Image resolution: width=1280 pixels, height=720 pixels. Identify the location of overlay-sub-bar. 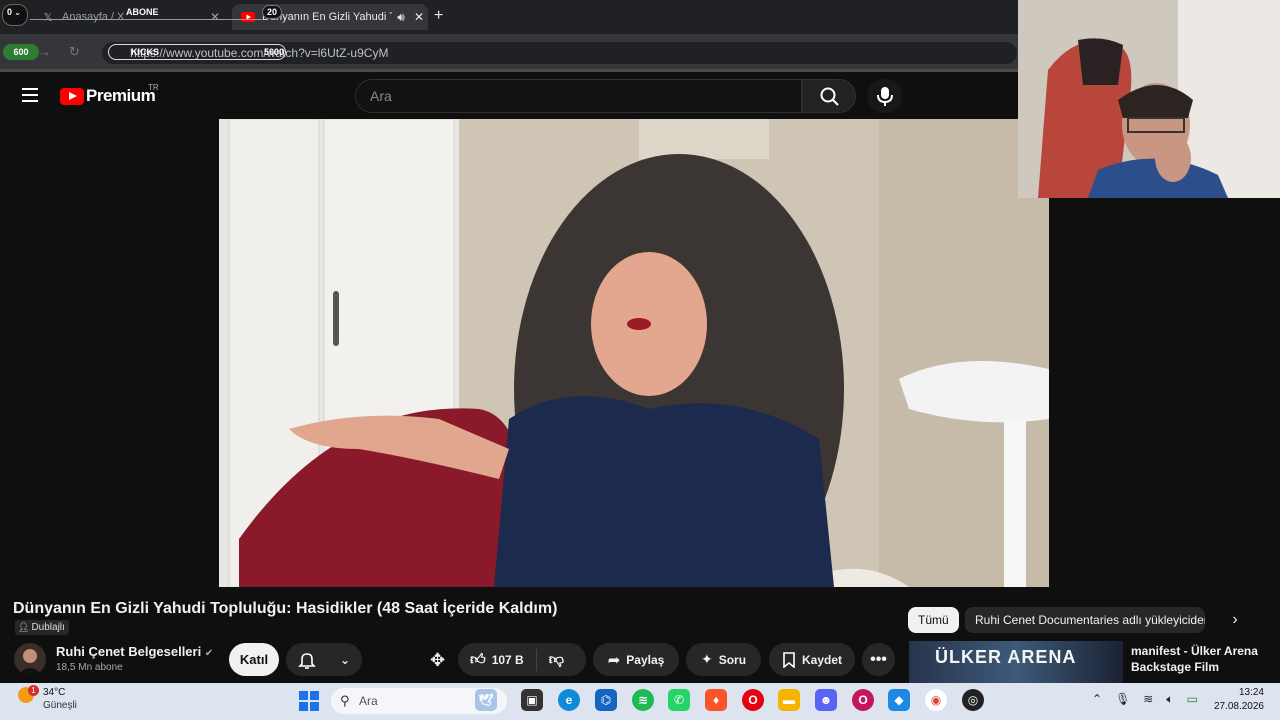
(146, 19).